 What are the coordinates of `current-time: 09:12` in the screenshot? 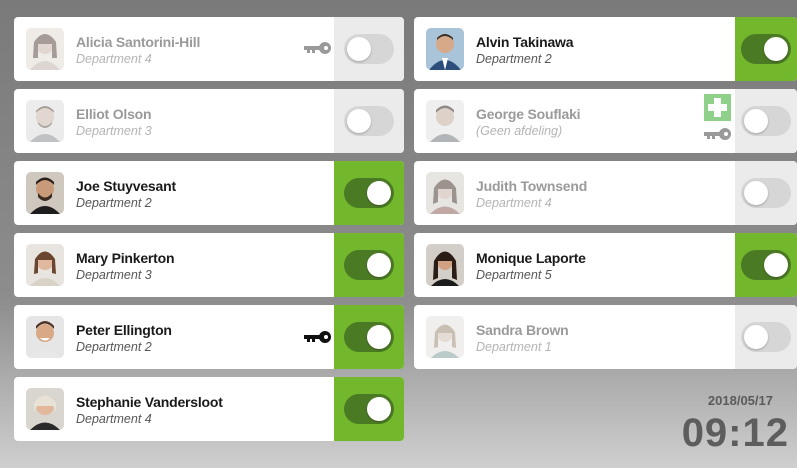 It's located at (735, 433).